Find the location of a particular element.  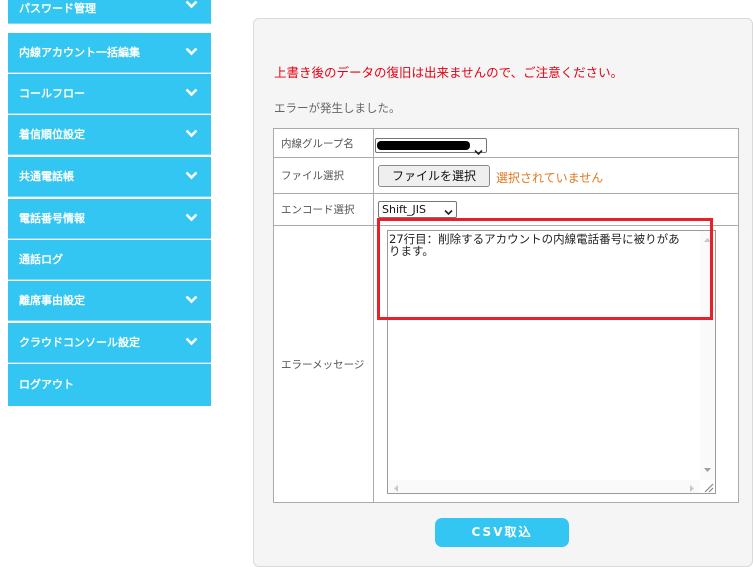

sidebar-item-away-reason: 離席事由設定 is located at coordinates (109, 301).